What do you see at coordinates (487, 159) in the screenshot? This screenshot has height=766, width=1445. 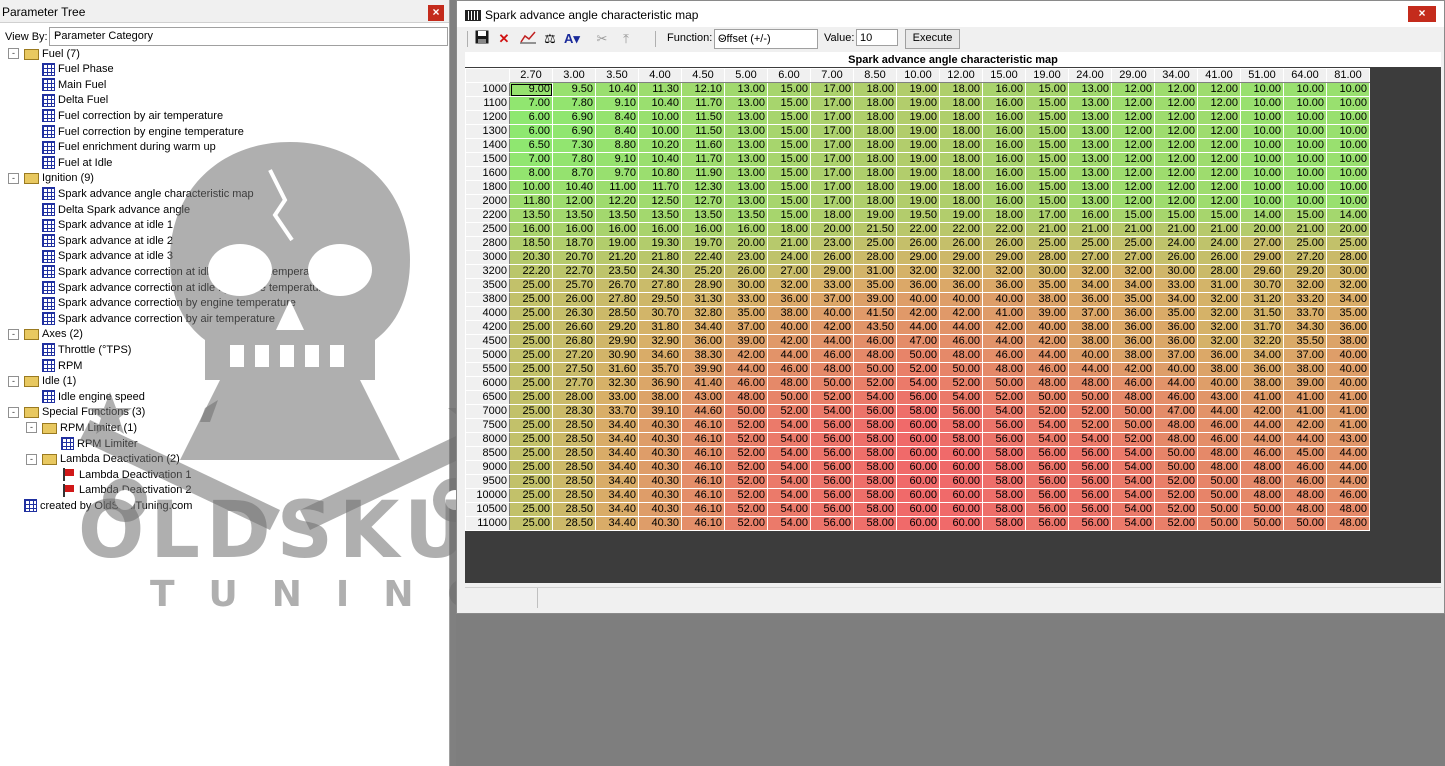 I see `y-axis-cell: 1500` at bounding box center [487, 159].